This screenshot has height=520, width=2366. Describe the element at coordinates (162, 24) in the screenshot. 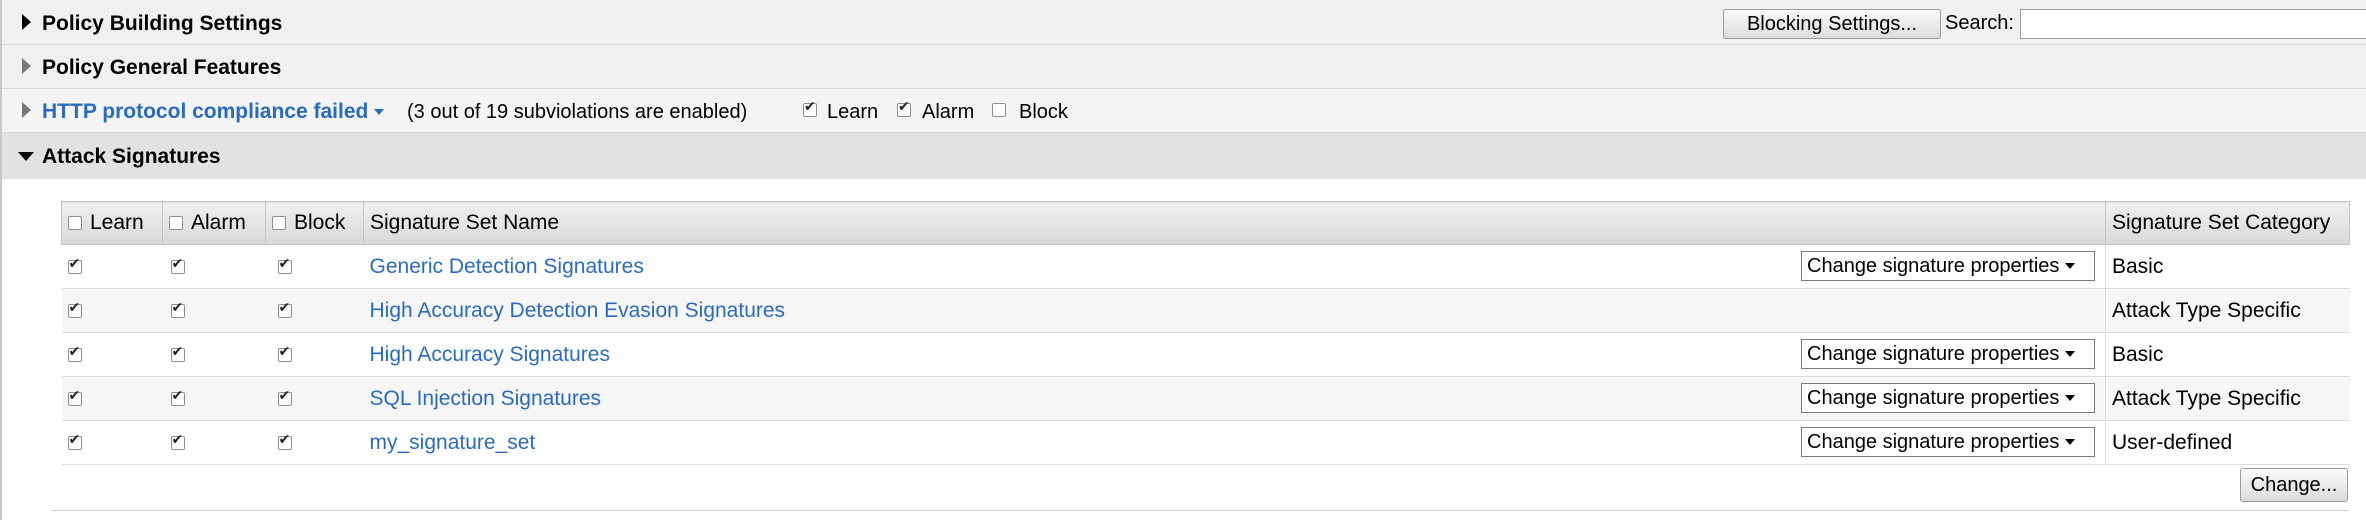

I see `policy-building-title: Policy Building Settings` at that location.